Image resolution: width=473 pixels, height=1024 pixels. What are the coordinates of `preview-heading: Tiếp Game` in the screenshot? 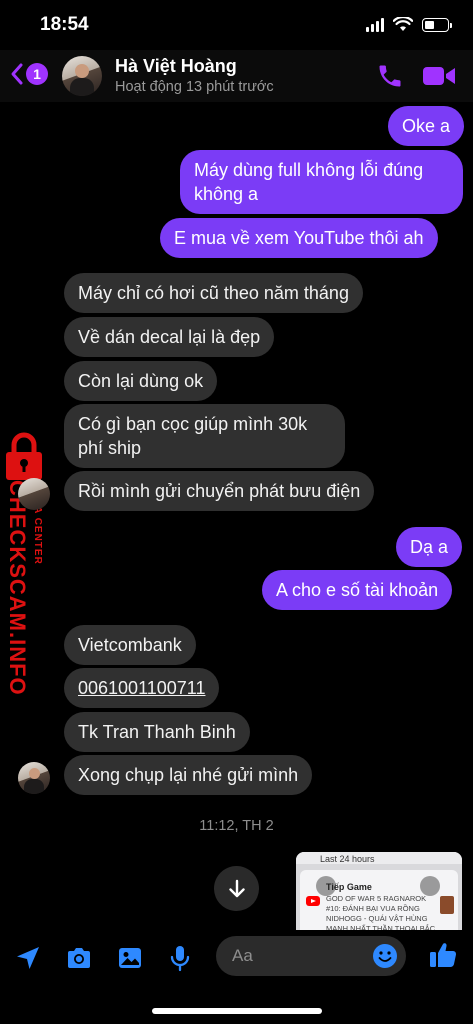 It's located at (349, 887).